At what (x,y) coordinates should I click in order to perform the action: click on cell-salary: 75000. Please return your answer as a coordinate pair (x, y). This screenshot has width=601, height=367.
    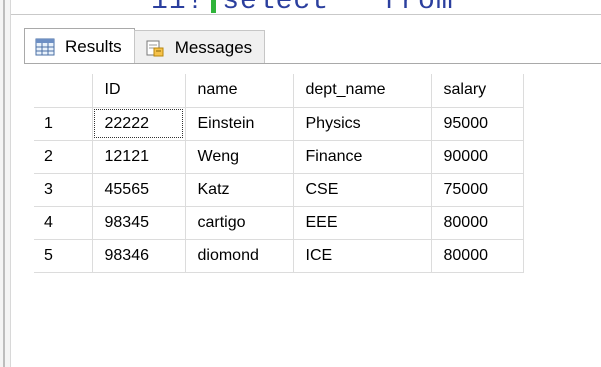
    Looking at the image, I should click on (477, 189).